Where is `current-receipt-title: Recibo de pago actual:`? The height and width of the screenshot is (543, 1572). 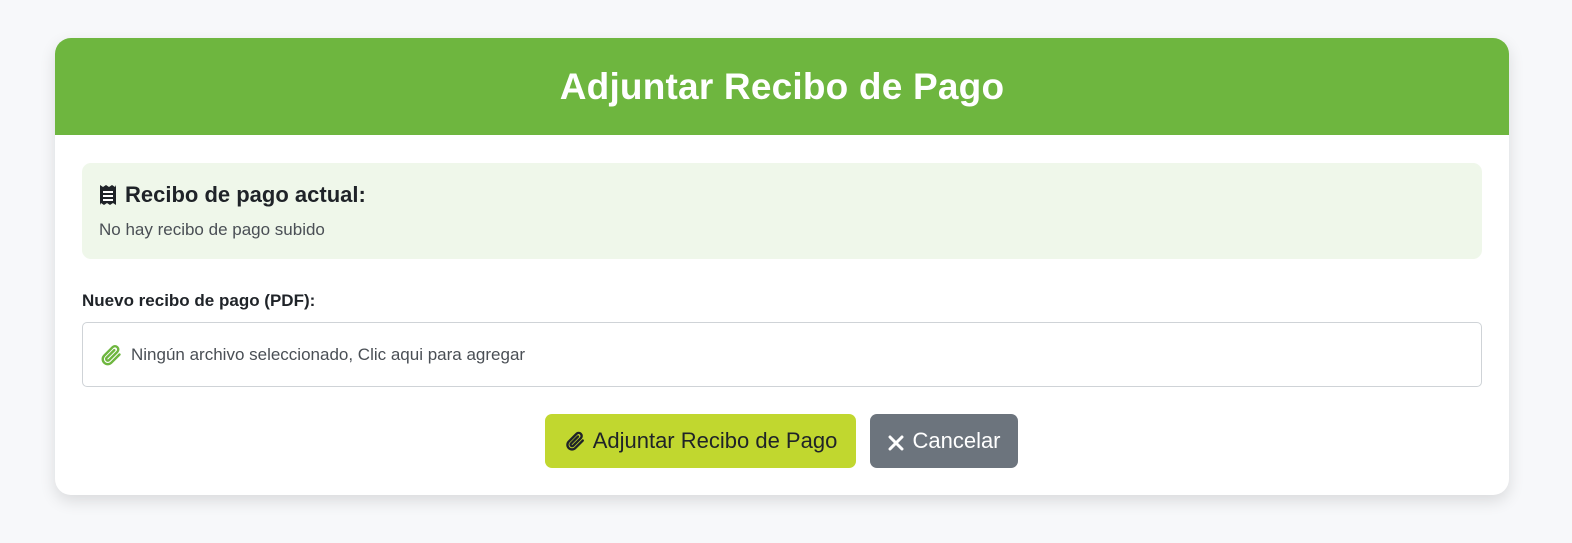
current-receipt-title: Recibo de pago actual: is located at coordinates (245, 194).